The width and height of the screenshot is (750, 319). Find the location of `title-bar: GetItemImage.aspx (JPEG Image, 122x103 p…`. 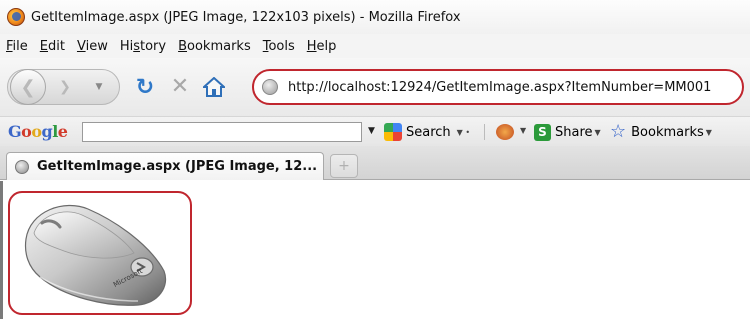

title-bar: GetItemImage.aspx (JPEG Image, 122x103 p… is located at coordinates (375, 17).